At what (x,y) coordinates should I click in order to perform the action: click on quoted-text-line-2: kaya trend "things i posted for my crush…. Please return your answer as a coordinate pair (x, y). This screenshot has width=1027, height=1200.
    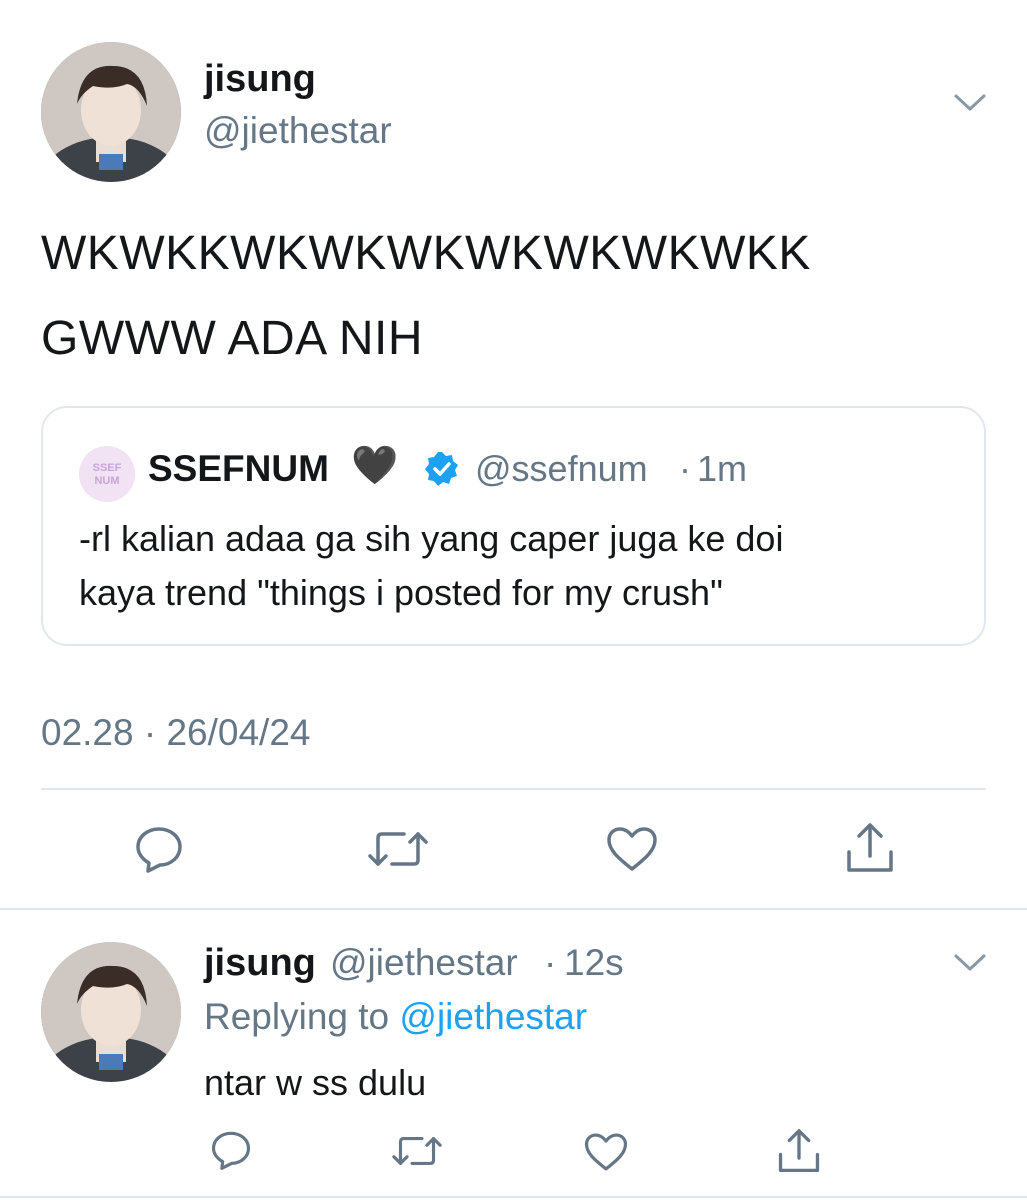
    Looking at the image, I should click on (401, 592).